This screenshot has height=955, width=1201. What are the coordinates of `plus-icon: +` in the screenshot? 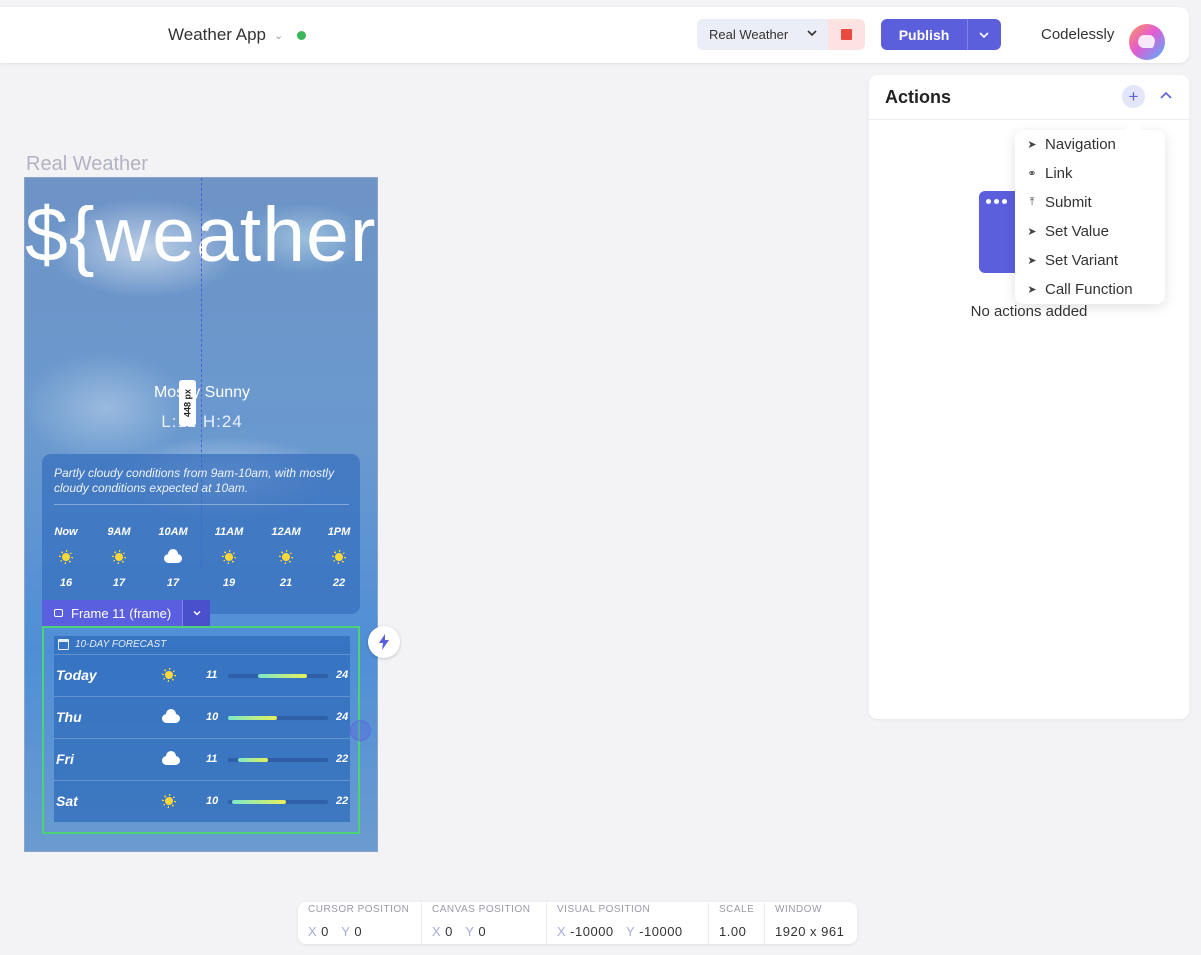 It's located at (1133, 96).